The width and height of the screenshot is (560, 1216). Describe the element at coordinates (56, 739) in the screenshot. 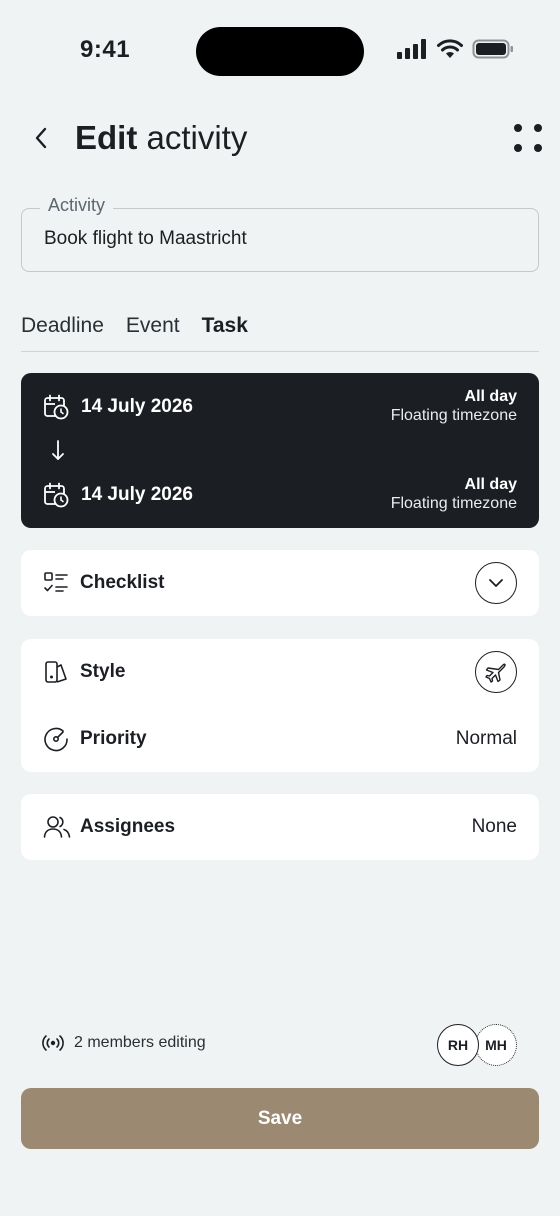

I see `gauge-icon` at that location.